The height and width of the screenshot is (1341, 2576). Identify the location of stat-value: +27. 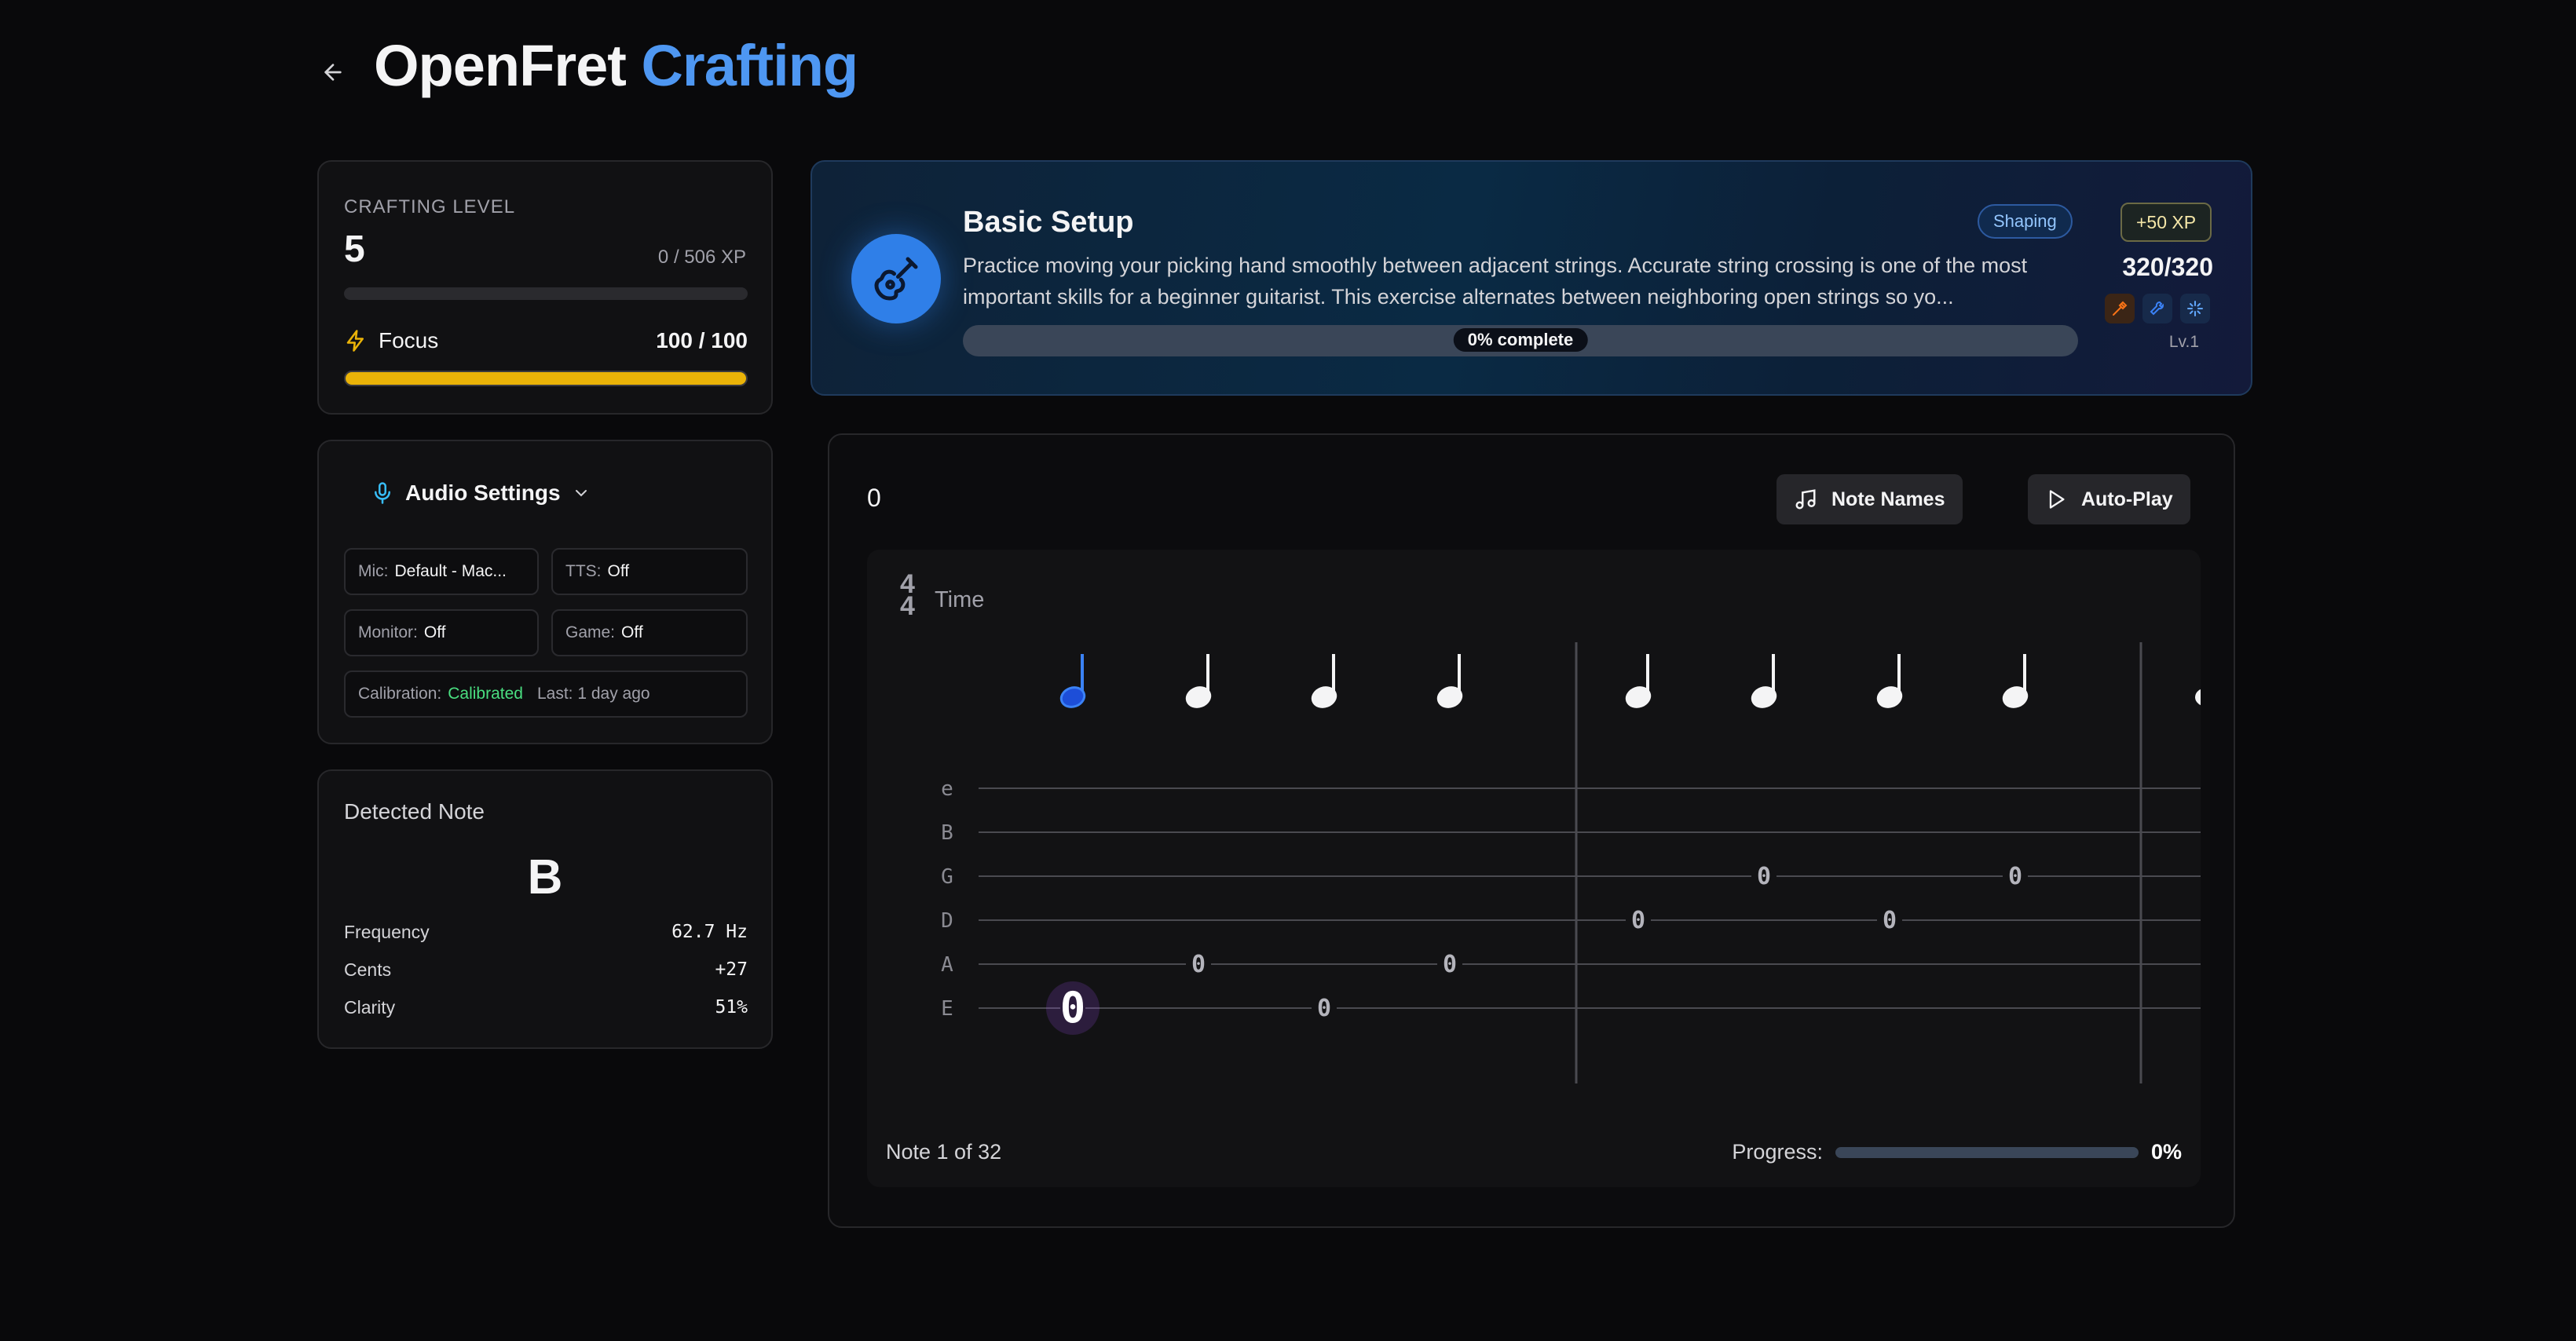
(731, 969).